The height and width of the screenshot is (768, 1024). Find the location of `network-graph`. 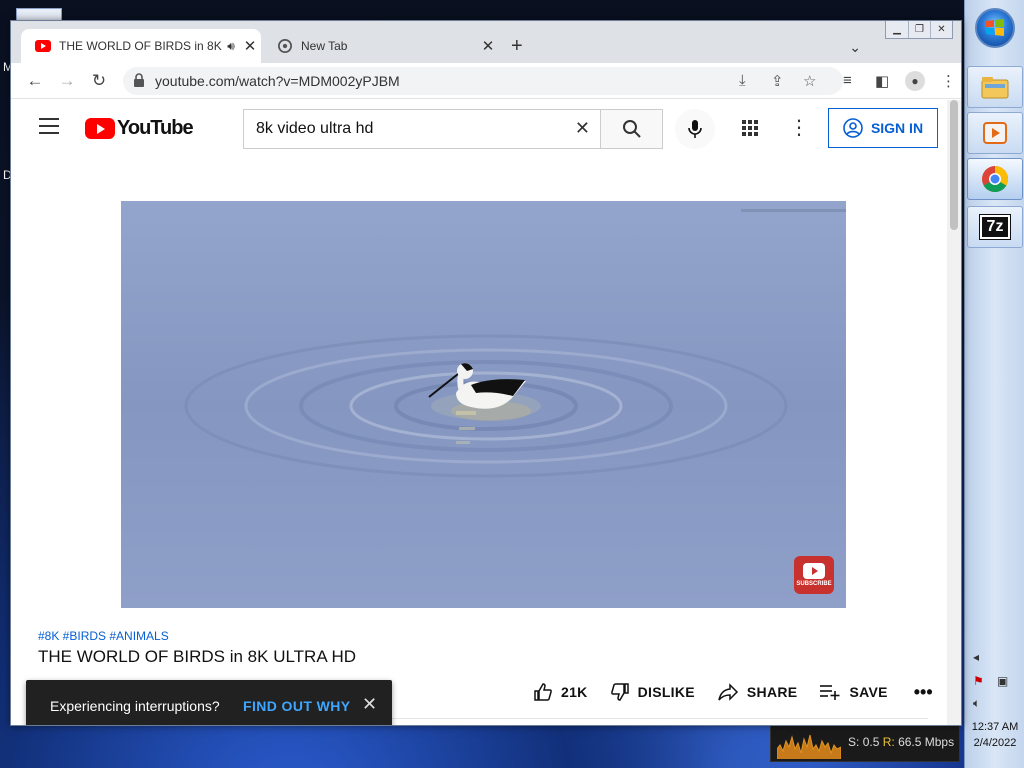

network-graph is located at coordinates (809, 746).